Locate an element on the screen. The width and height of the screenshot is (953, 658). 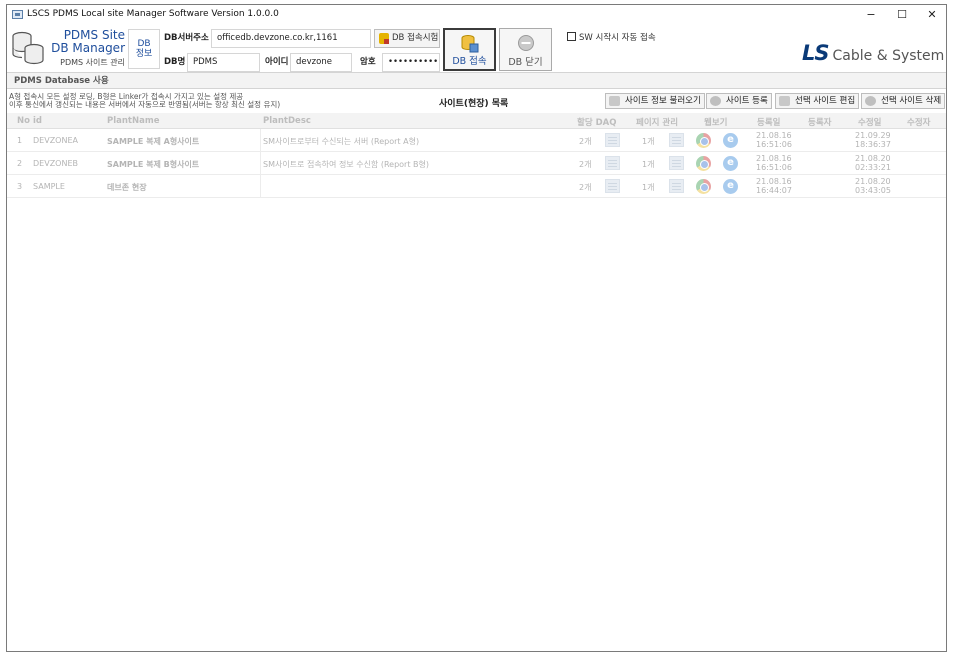
col-mod-date: 수정일 is located at coordinates (870, 123).